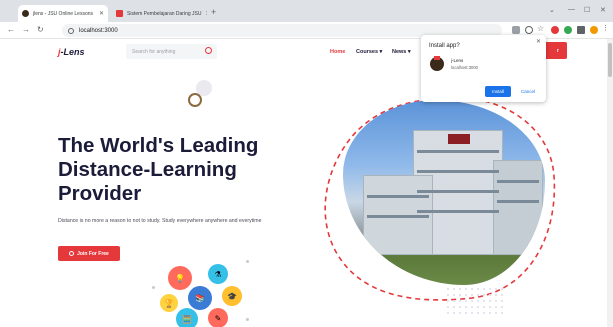 The height and width of the screenshot is (327, 613). What do you see at coordinates (71, 52) in the screenshot?
I see `site-logo: j-Lens` at bounding box center [71, 52].